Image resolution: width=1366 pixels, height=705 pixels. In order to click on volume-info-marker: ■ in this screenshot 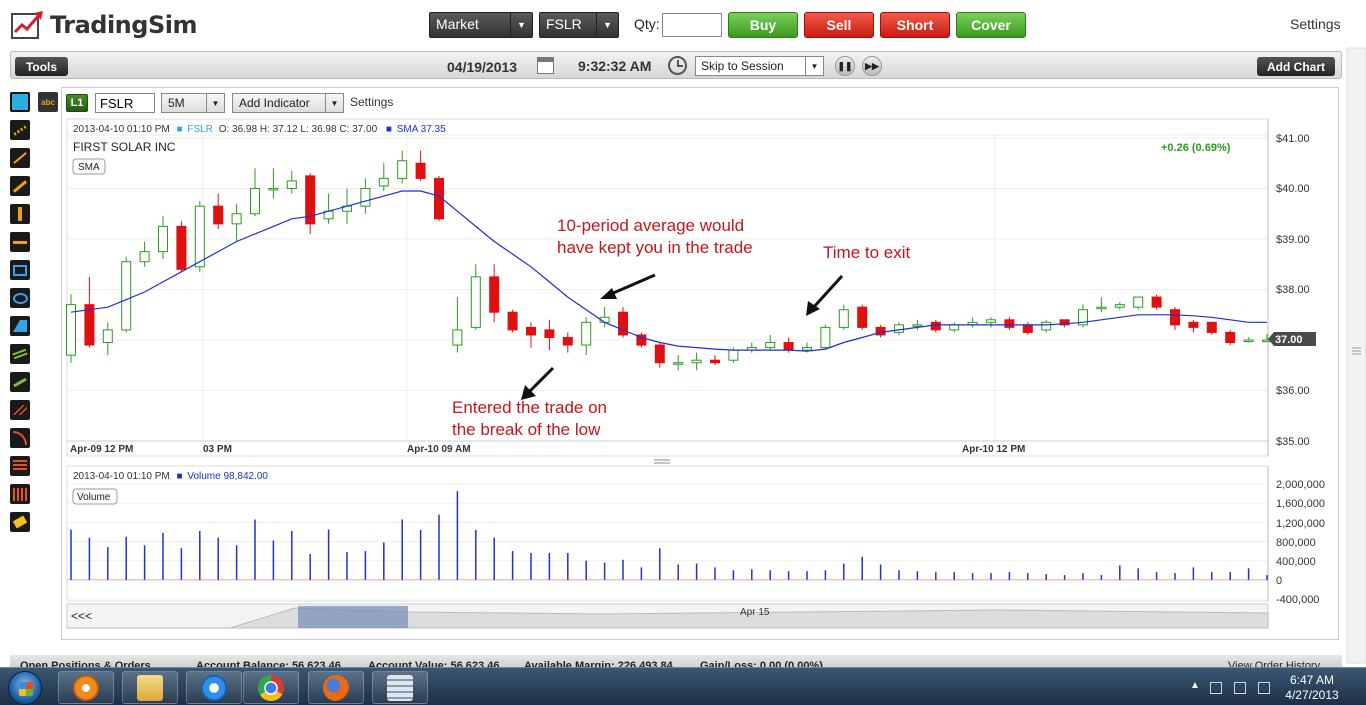, I will do `click(180, 476)`.